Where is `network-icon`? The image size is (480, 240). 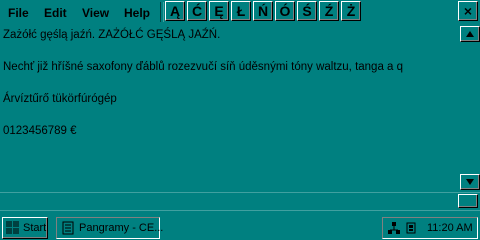
network-icon is located at coordinates (394, 228).